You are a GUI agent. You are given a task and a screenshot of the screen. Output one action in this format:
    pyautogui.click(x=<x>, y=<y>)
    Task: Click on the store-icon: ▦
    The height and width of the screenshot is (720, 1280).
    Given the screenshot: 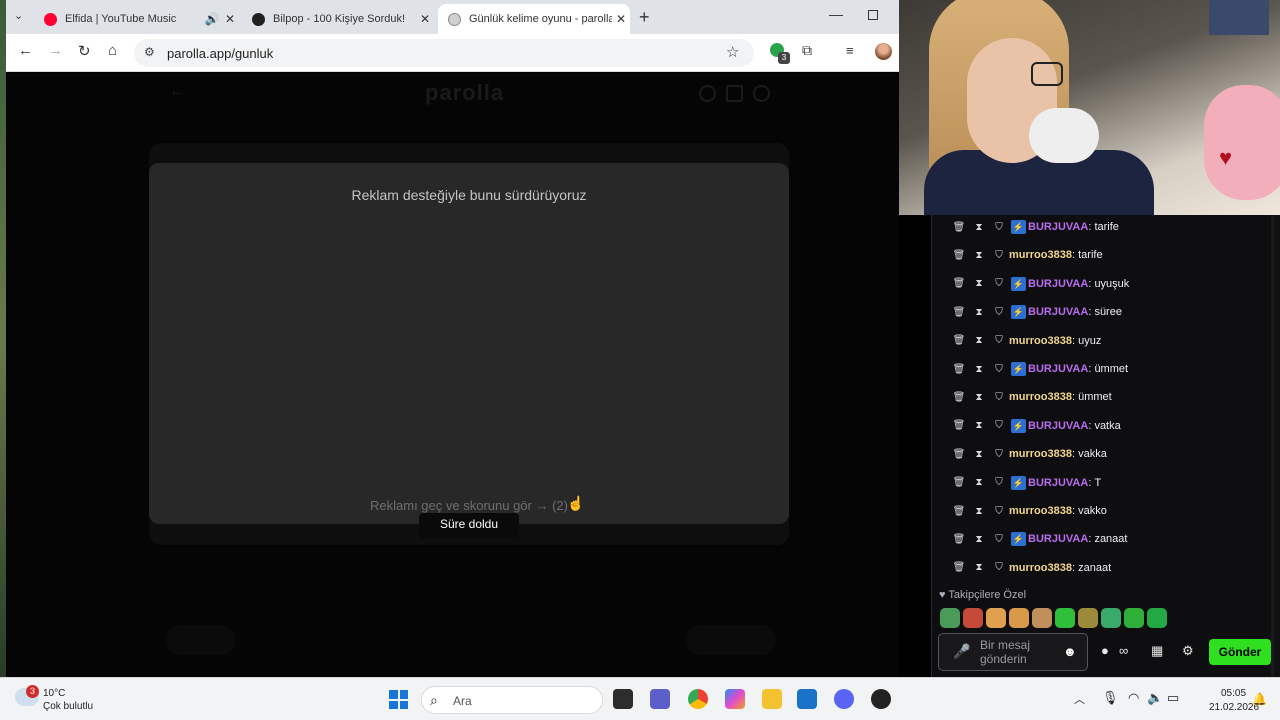 What is the action you would take?
    pyautogui.click(x=1157, y=651)
    